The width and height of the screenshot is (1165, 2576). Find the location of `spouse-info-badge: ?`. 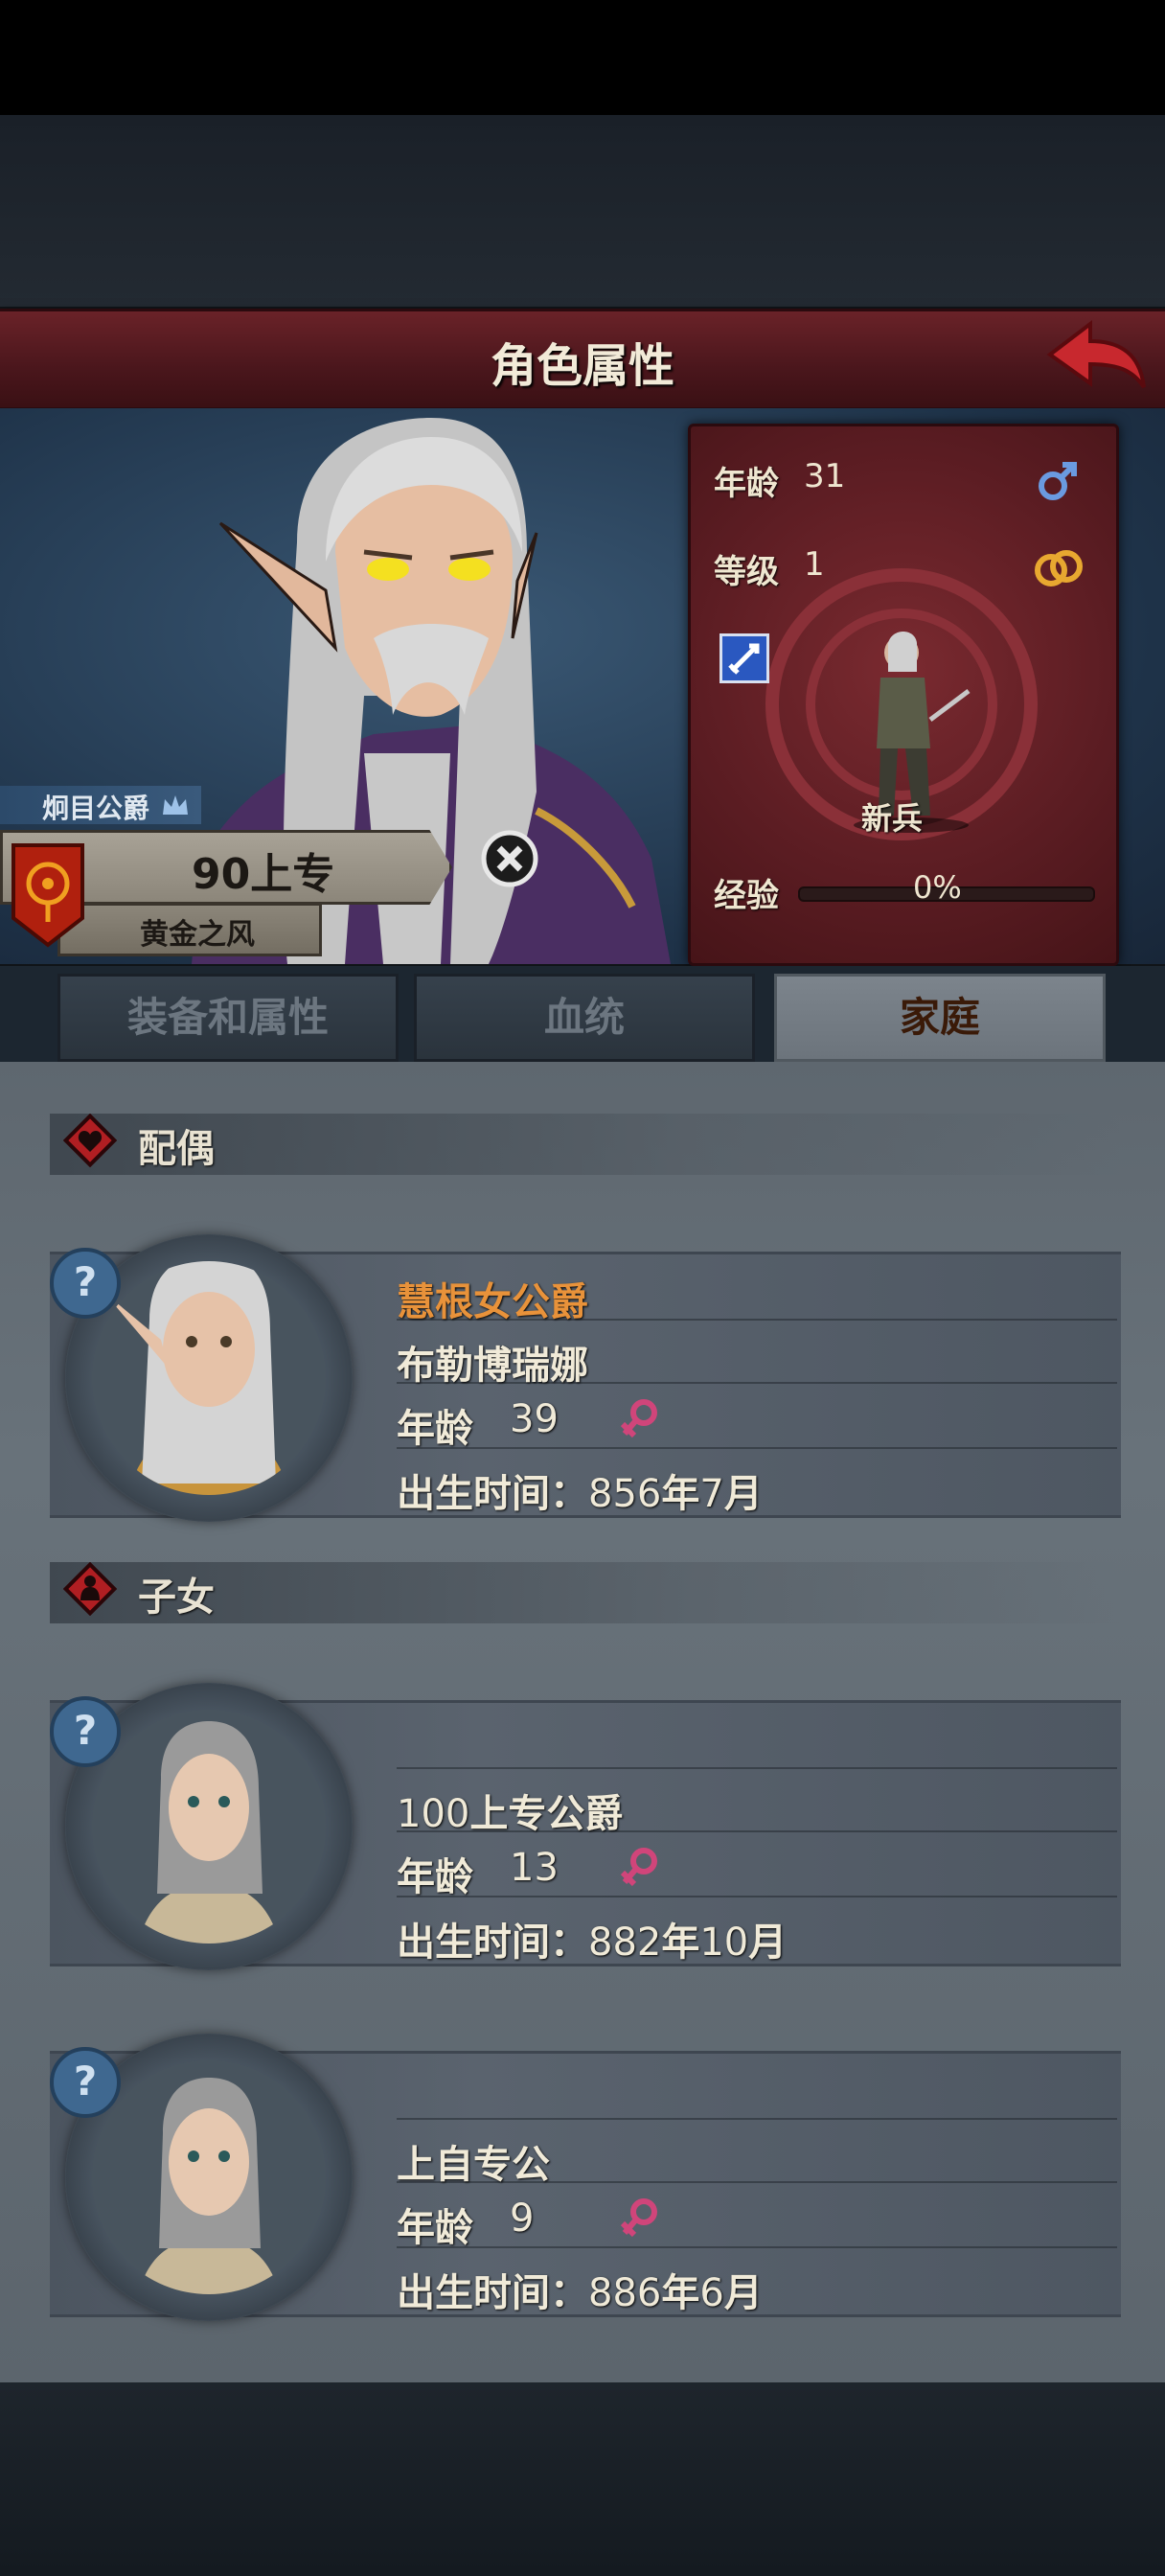

spouse-info-badge: ? is located at coordinates (85, 1283).